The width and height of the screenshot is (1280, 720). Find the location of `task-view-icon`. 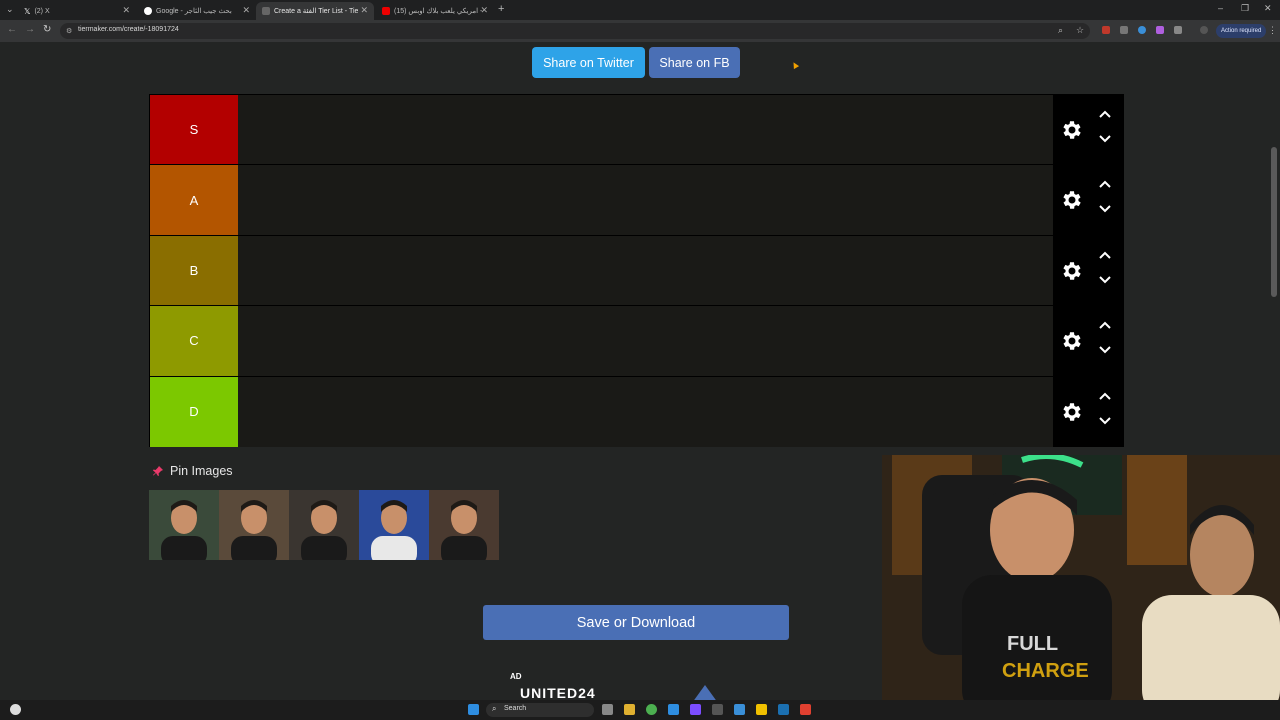

task-view-icon is located at coordinates (607, 709).